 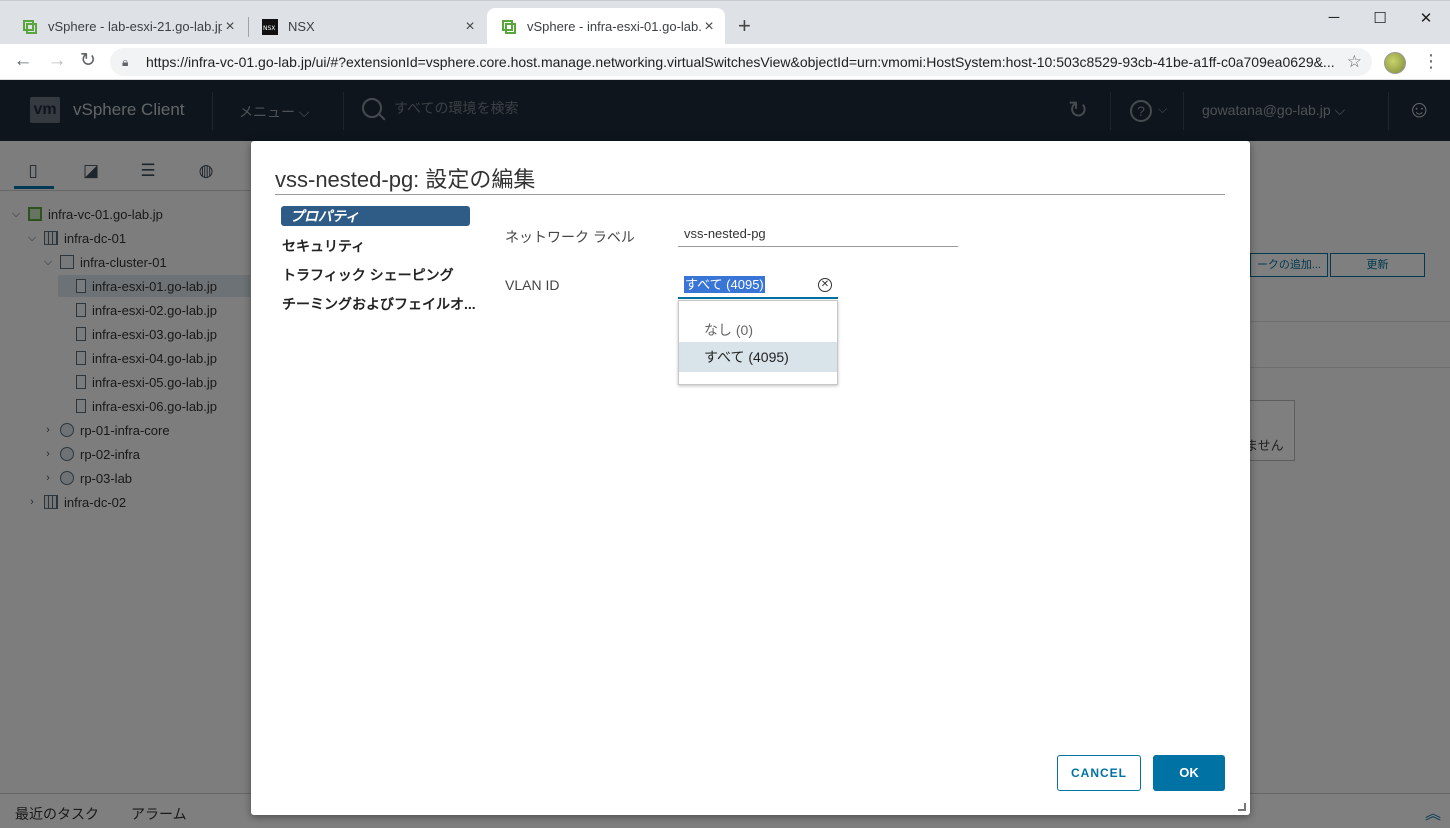 I want to click on vlan-id-combobox: すべて (4095) ✕, so click(x=758, y=285).